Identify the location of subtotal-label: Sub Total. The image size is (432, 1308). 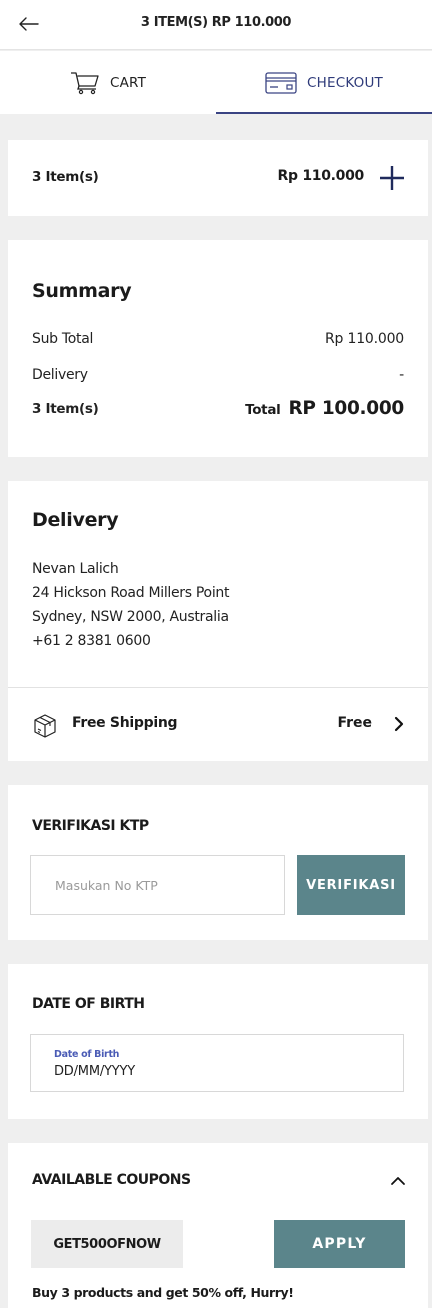
(63, 339).